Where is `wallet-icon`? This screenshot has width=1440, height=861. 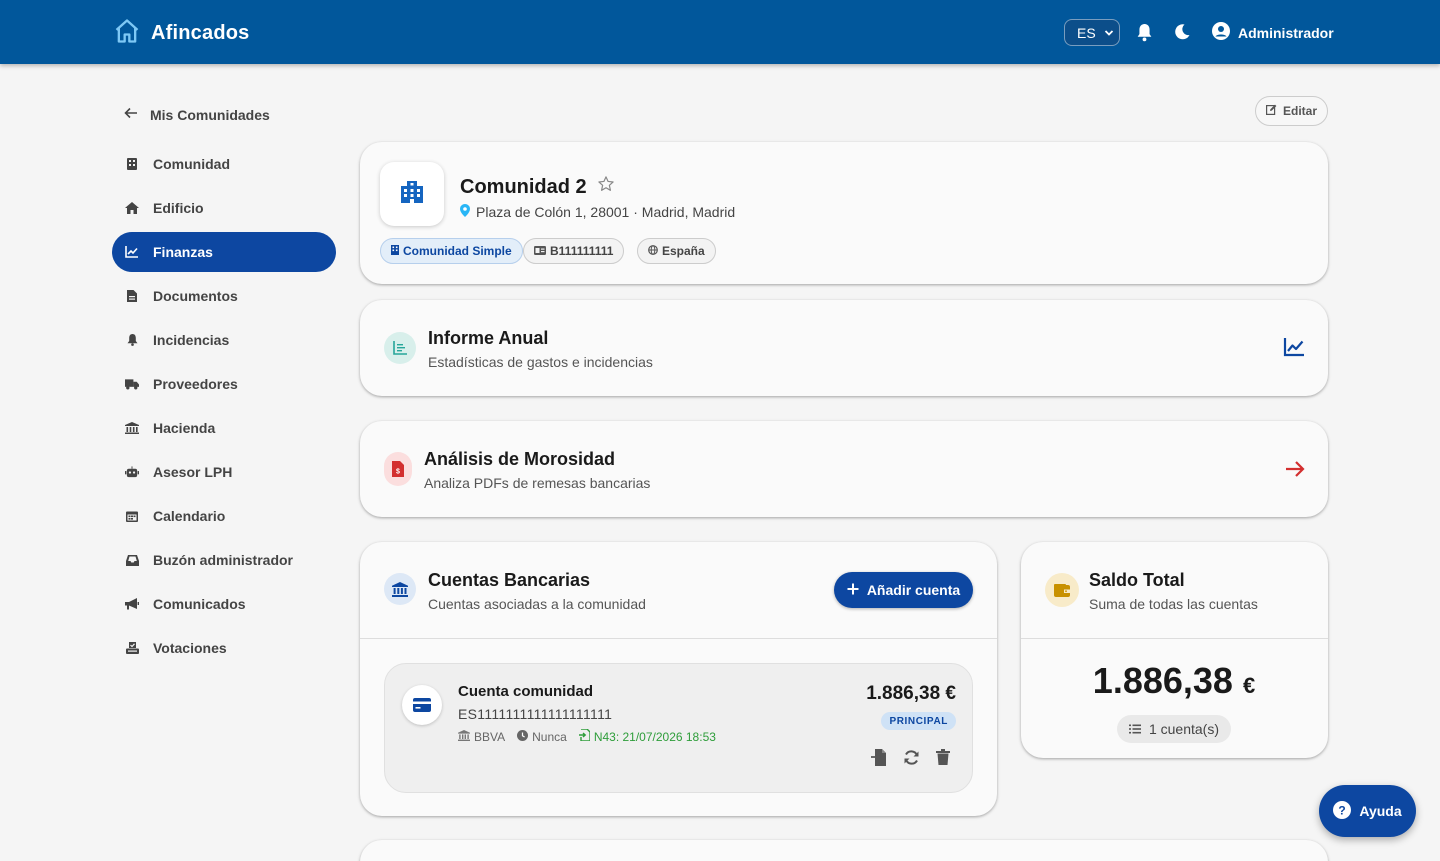 wallet-icon is located at coordinates (1062, 590).